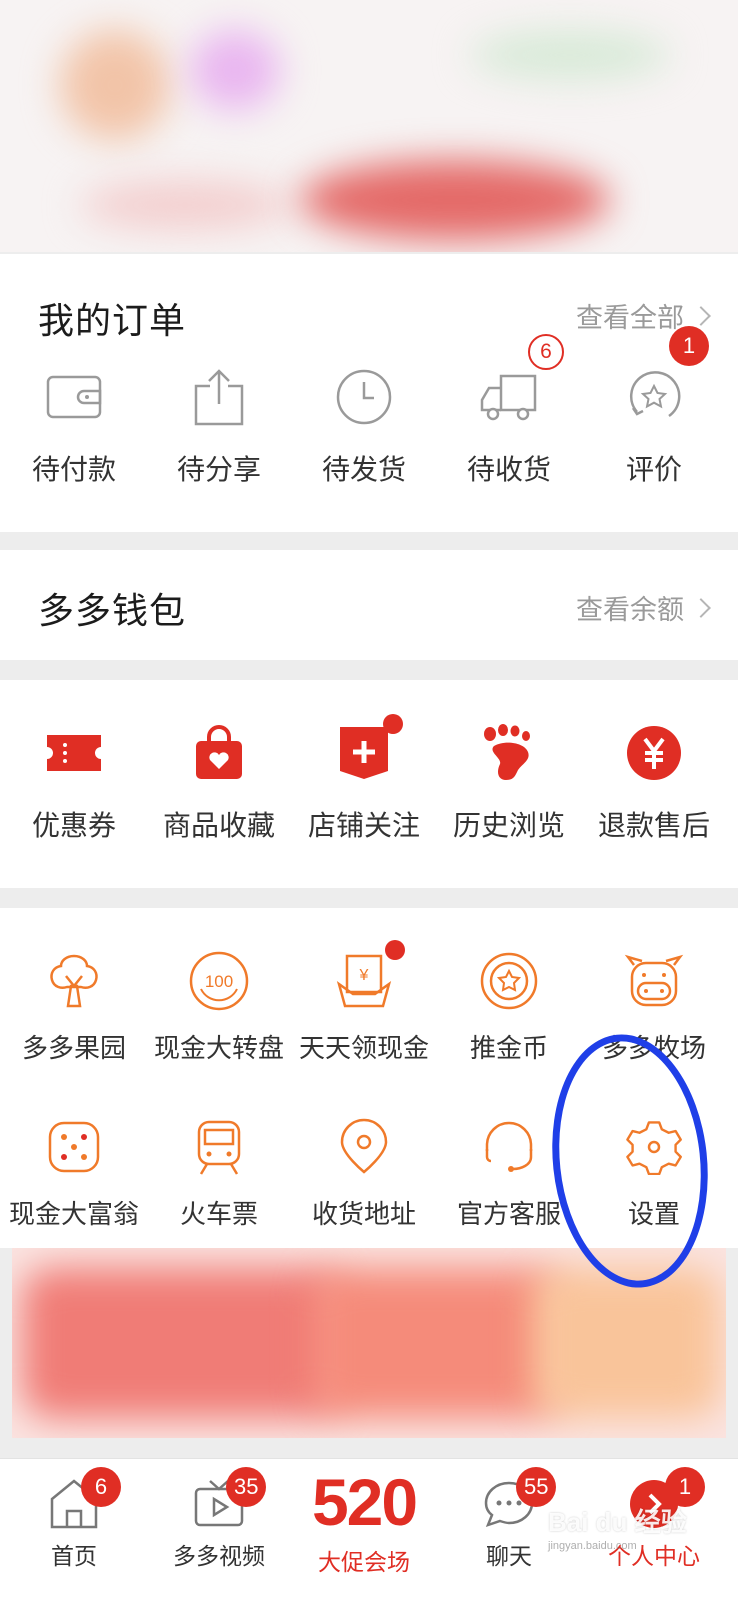  Describe the element at coordinates (546, 352) in the screenshot. I see `order-badge: 6` at that location.